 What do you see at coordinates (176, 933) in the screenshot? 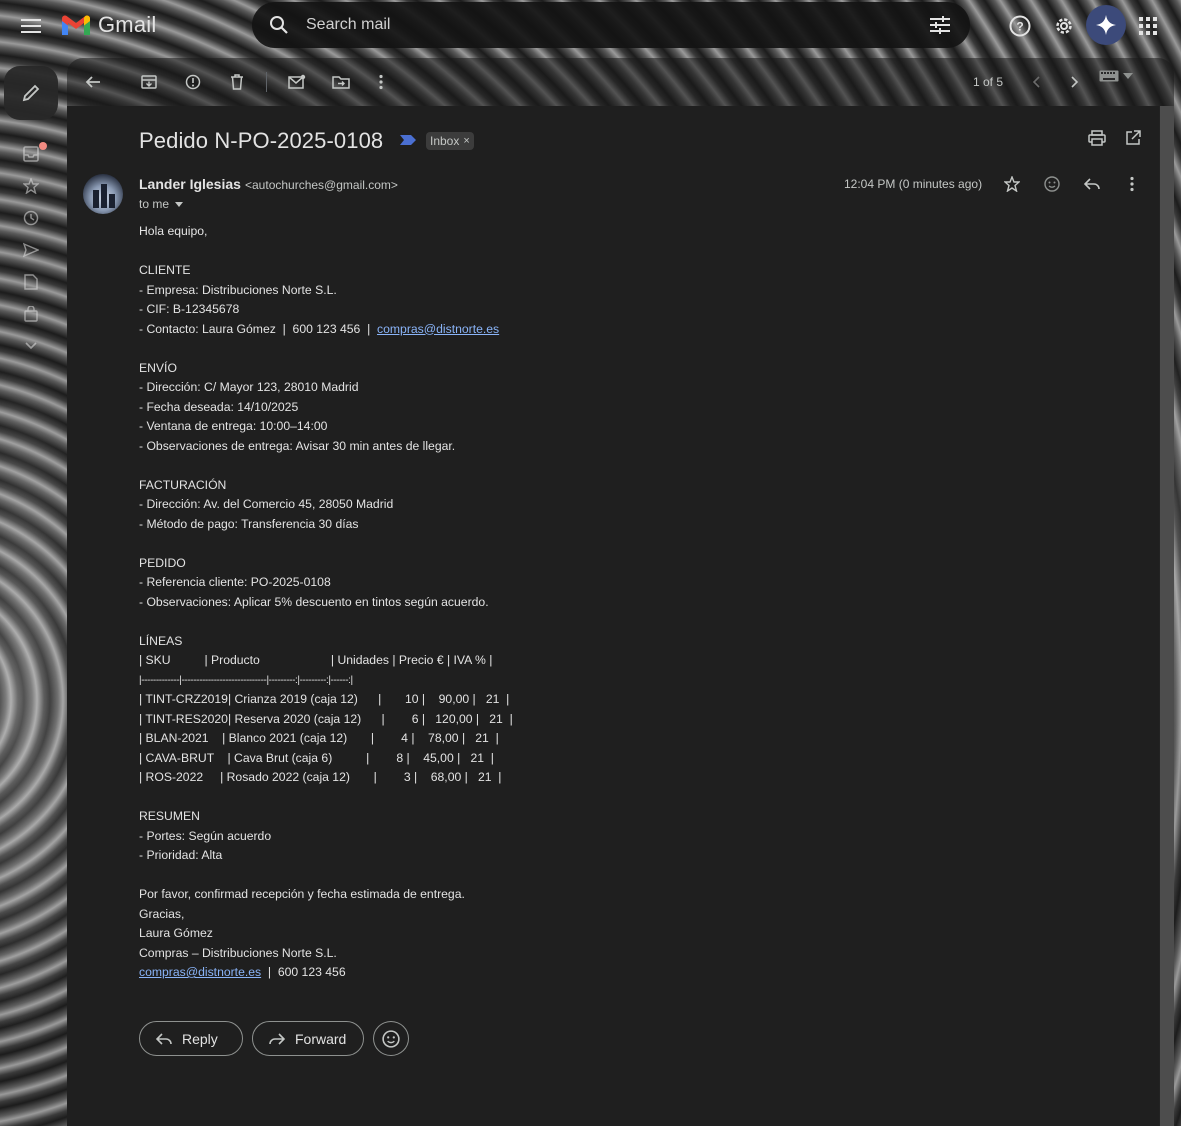
I see `signature-name: Laura Gómez` at bounding box center [176, 933].